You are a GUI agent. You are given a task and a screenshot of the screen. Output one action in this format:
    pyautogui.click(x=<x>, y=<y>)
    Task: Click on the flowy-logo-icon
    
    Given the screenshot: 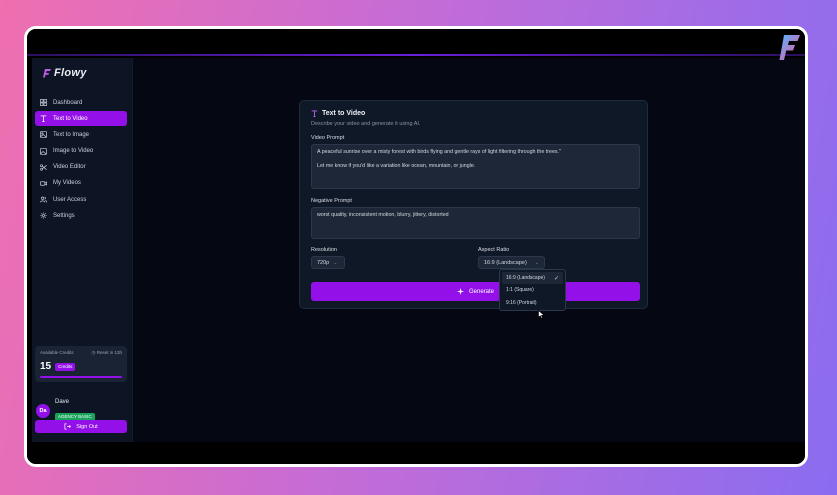 What is the action you would take?
    pyautogui.click(x=47, y=73)
    